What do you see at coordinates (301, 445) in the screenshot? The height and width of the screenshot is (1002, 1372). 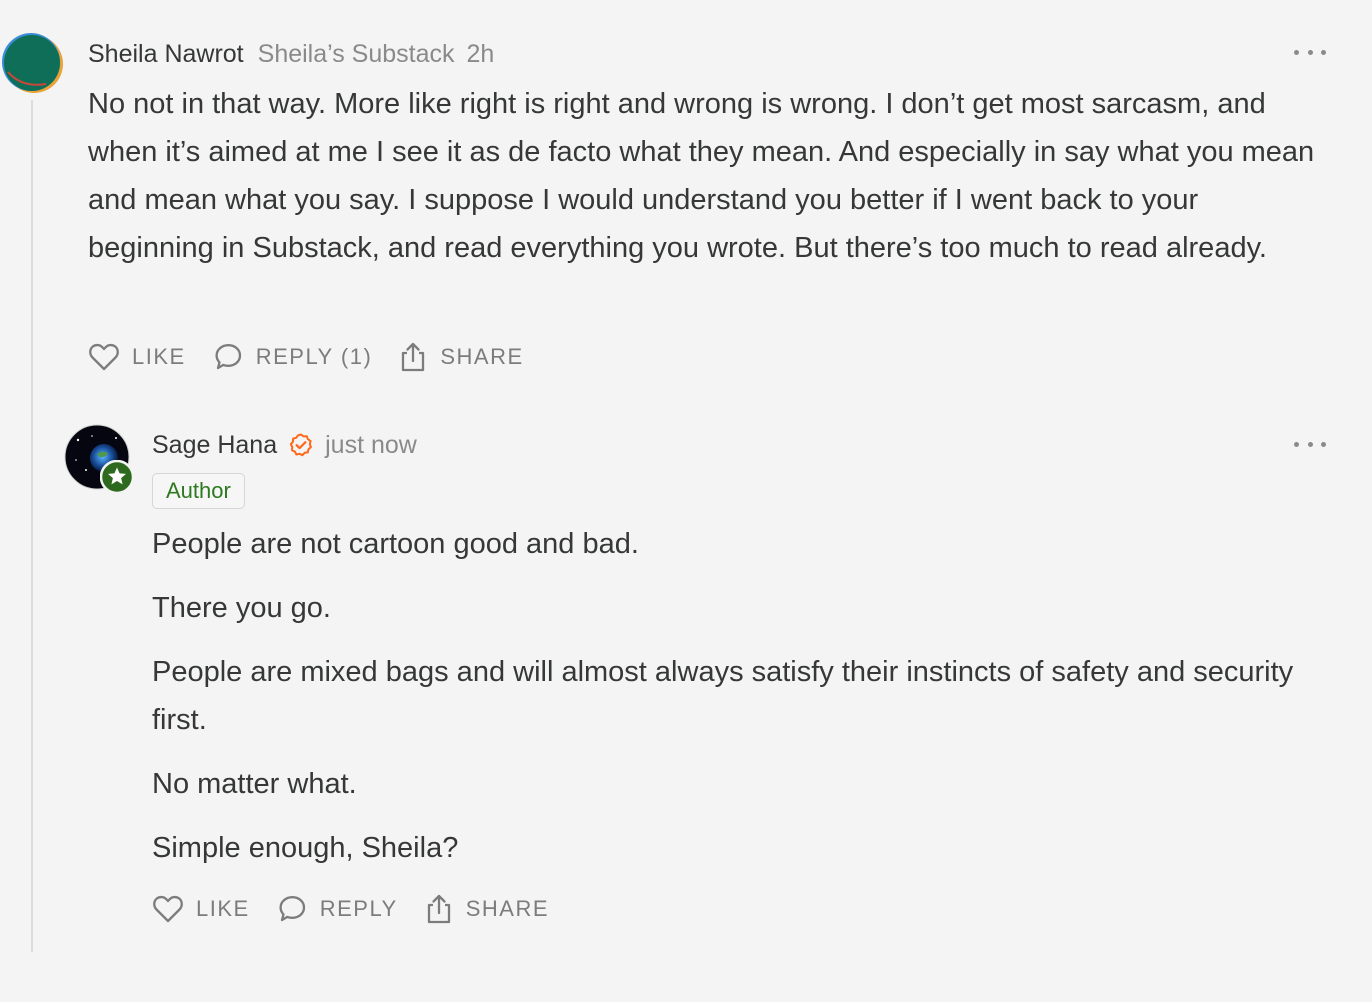 I see `verified-check-icon` at bounding box center [301, 445].